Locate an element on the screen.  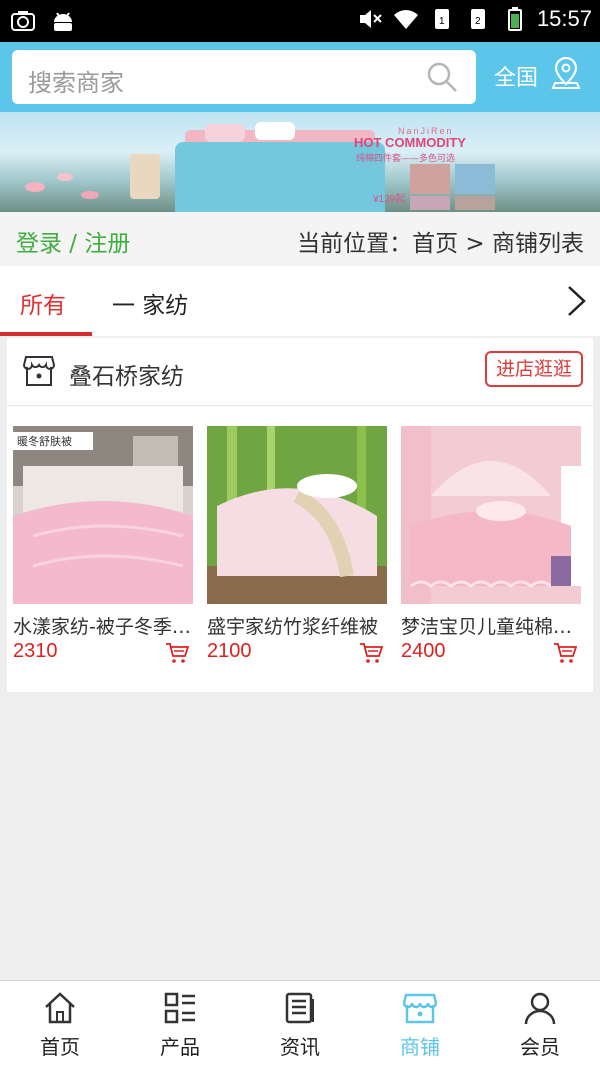
product-grid-icon is located at coordinates (179, 1008).